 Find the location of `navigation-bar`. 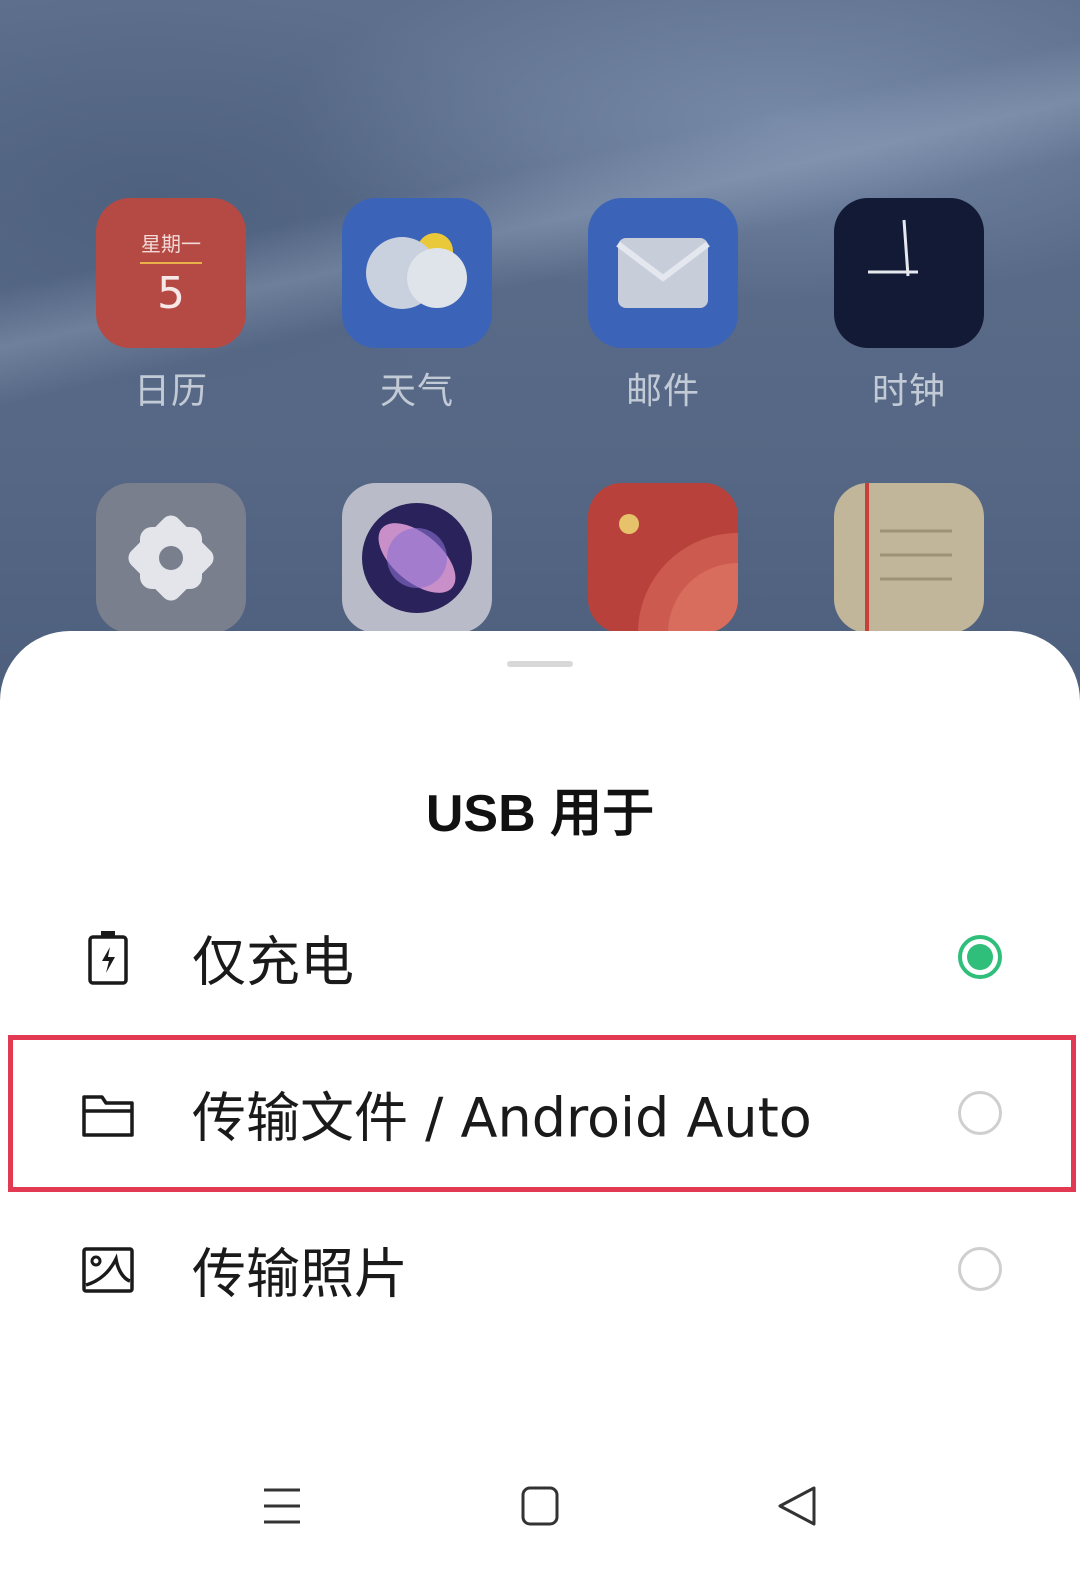

navigation-bar is located at coordinates (540, 1505).